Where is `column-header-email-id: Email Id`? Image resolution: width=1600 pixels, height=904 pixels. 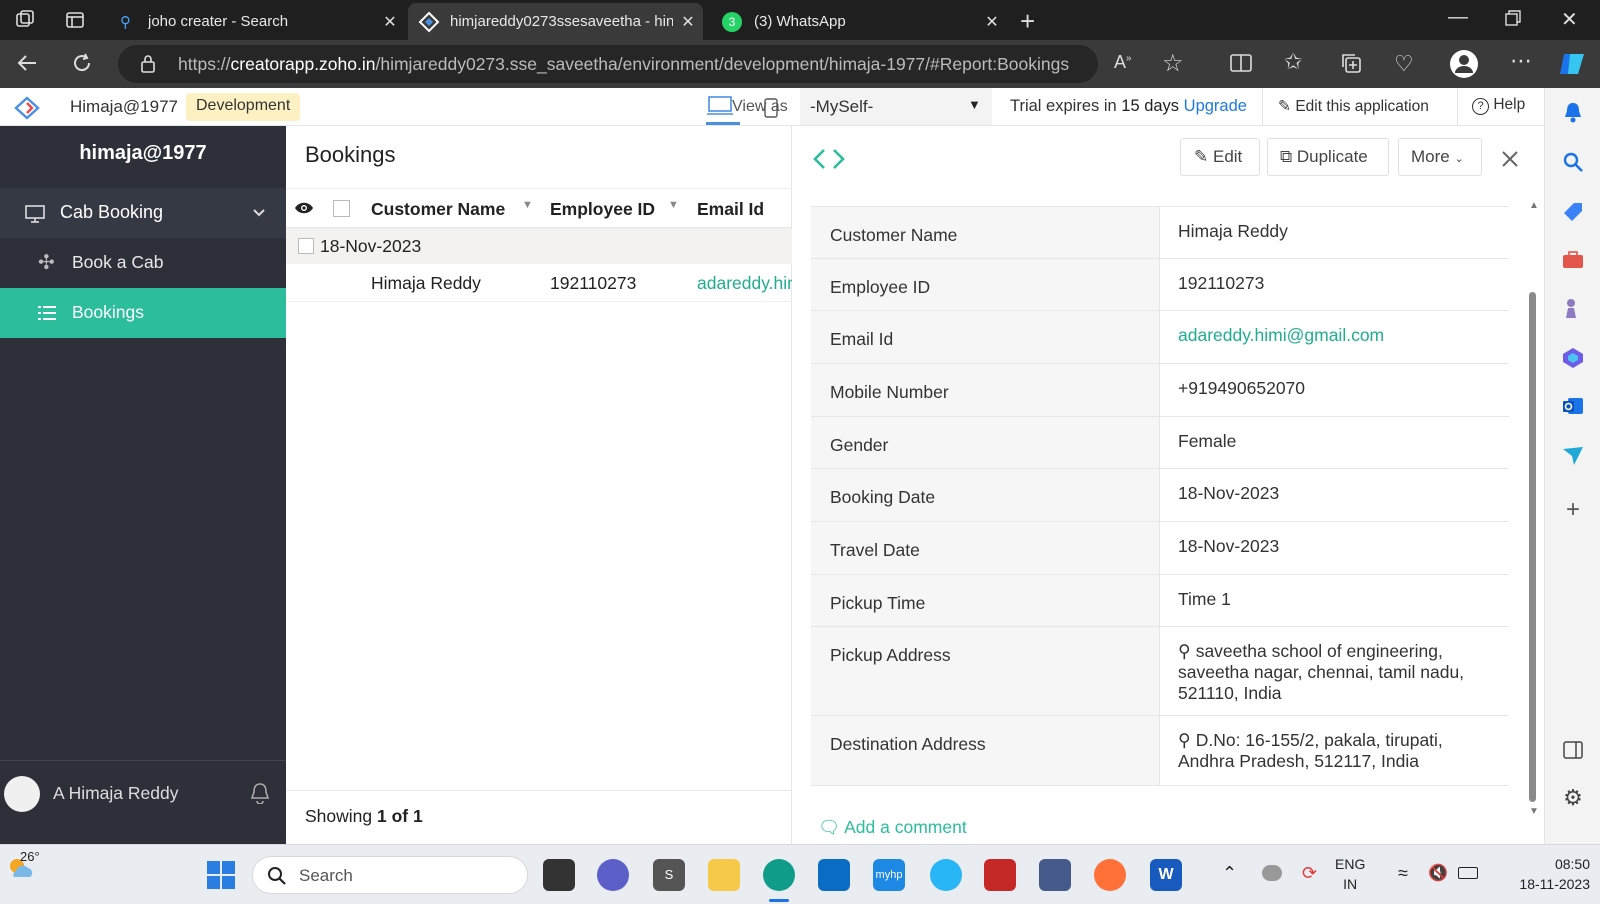 column-header-email-id: Email Id is located at coordinates (730, 209).